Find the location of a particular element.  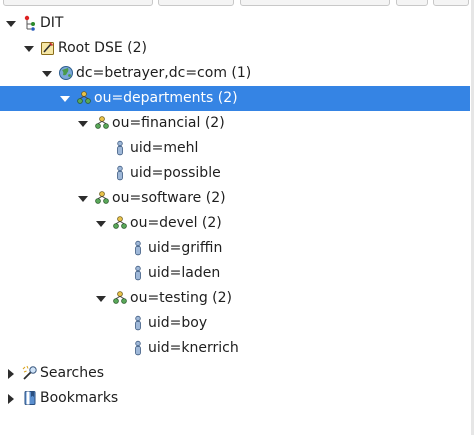

tree-node-label: Root DSE (2) is located at coordinates (102, 48).